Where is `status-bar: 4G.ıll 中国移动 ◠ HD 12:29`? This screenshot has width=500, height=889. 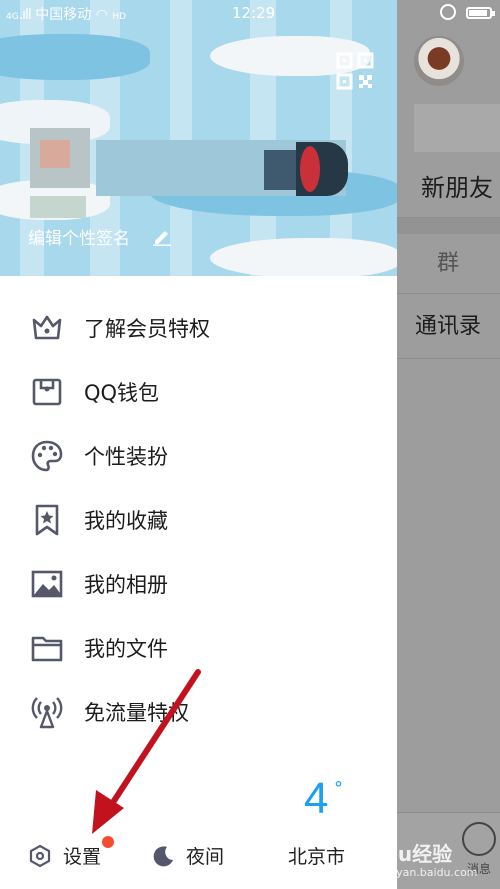
status-bar: 4G.ıll 中国移动 ◠ HD 12:29 is located at coordinates (250, 13).